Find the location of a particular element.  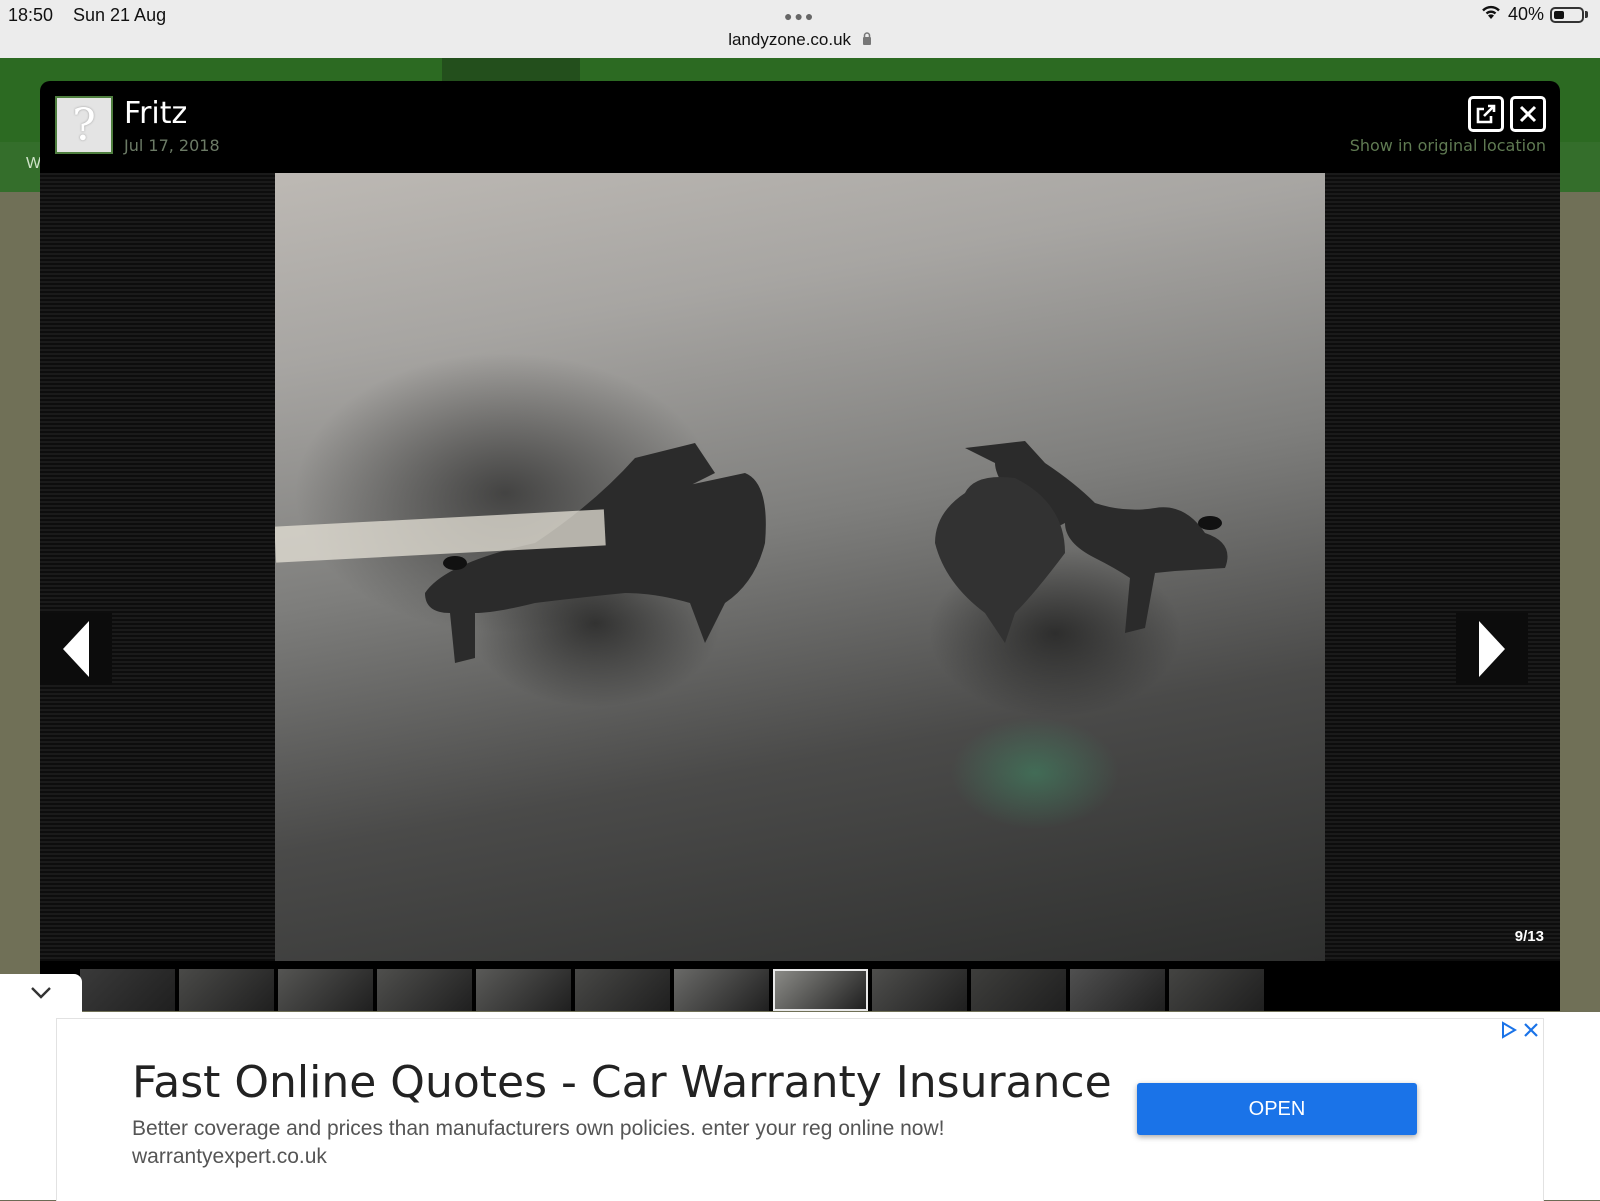

author-name: Fritz is located at coordinates (155, 113).